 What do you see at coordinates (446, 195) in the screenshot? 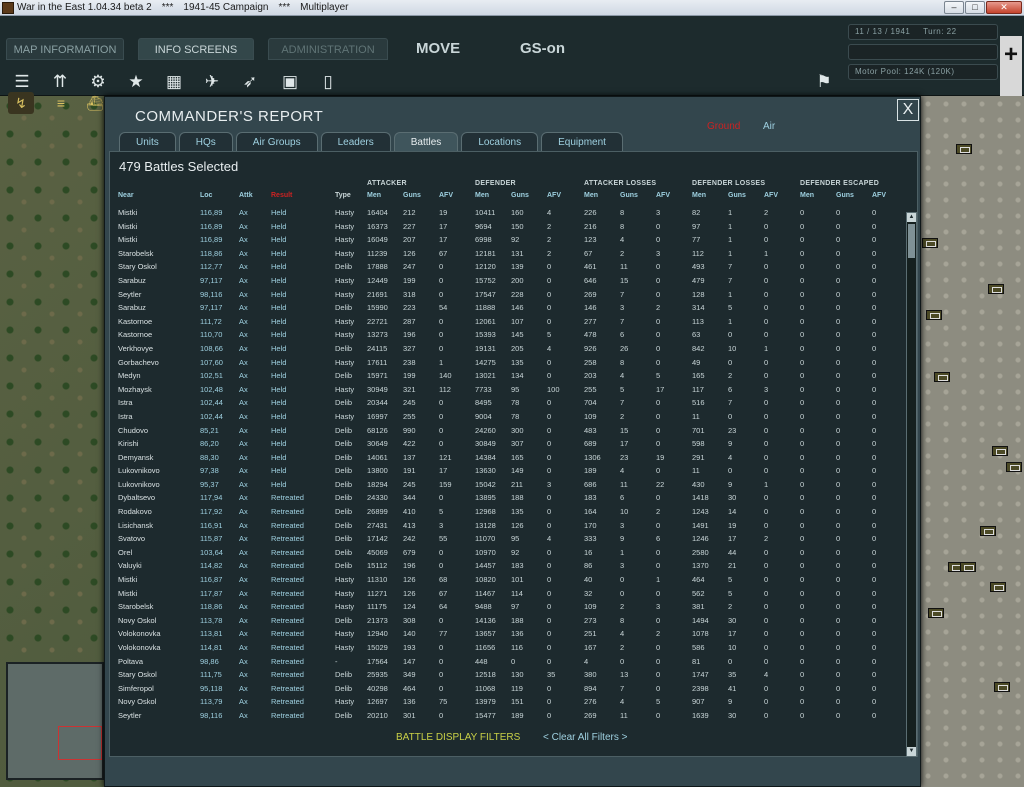
I see `column-header-att-afv: AFV` at bounding box center [446, 195].